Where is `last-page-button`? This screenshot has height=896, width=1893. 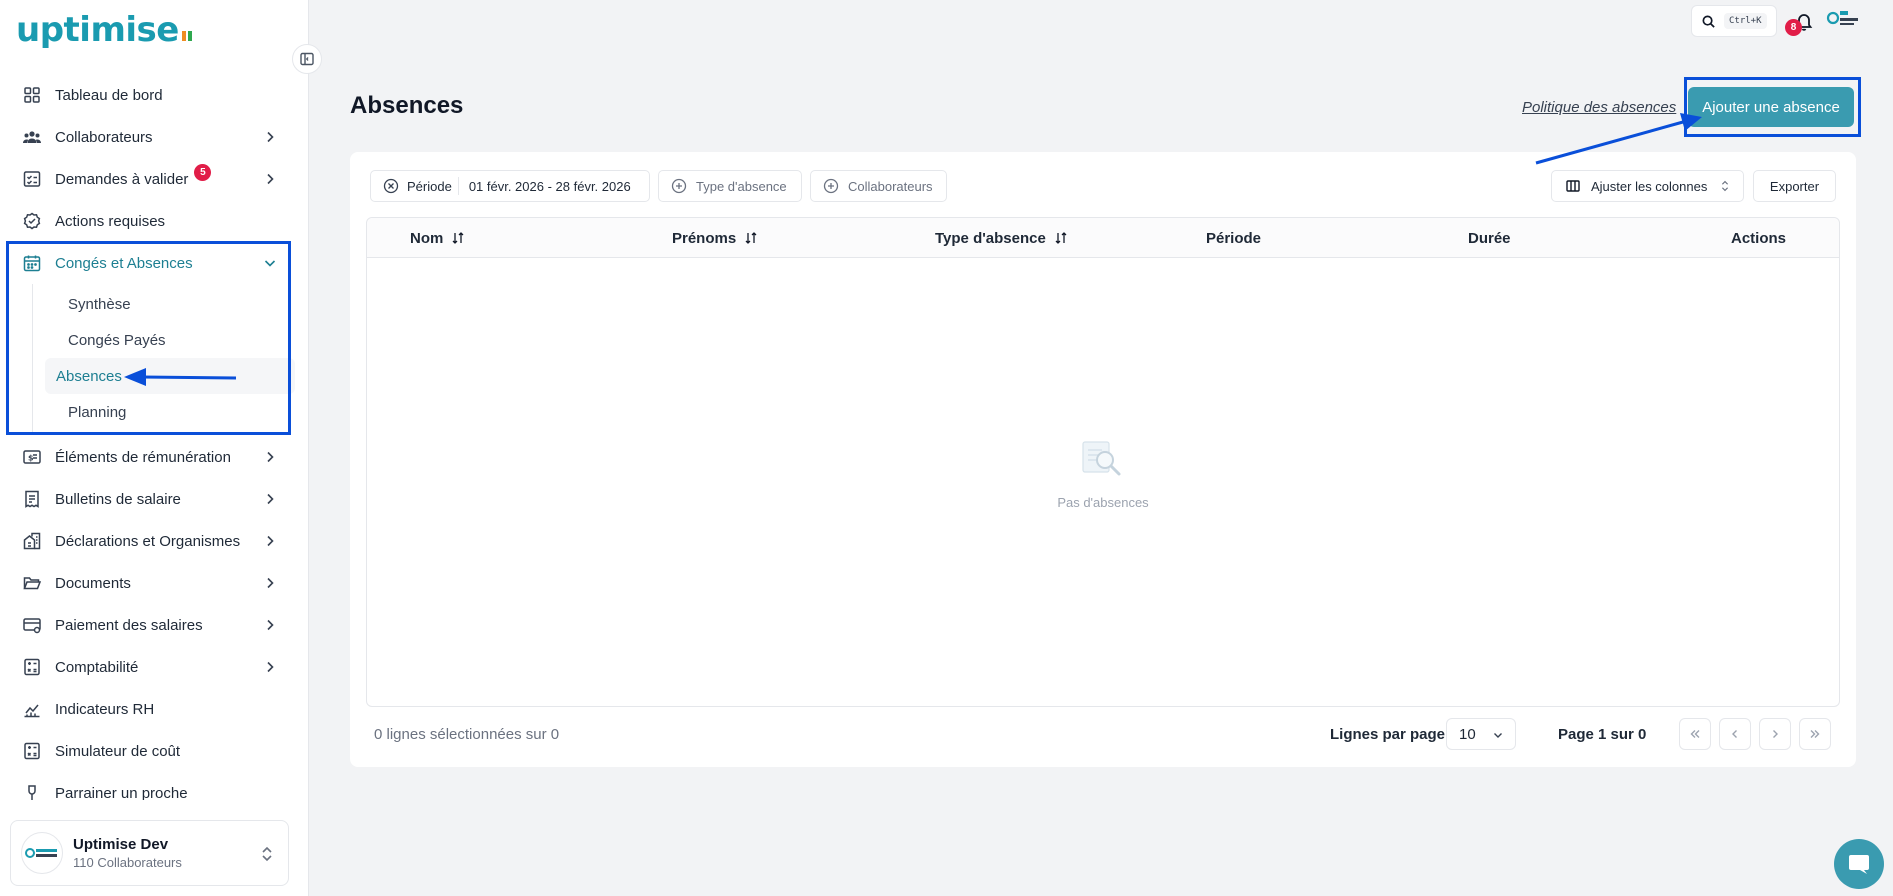
last-page-button is located at coordinates (1815, 734).